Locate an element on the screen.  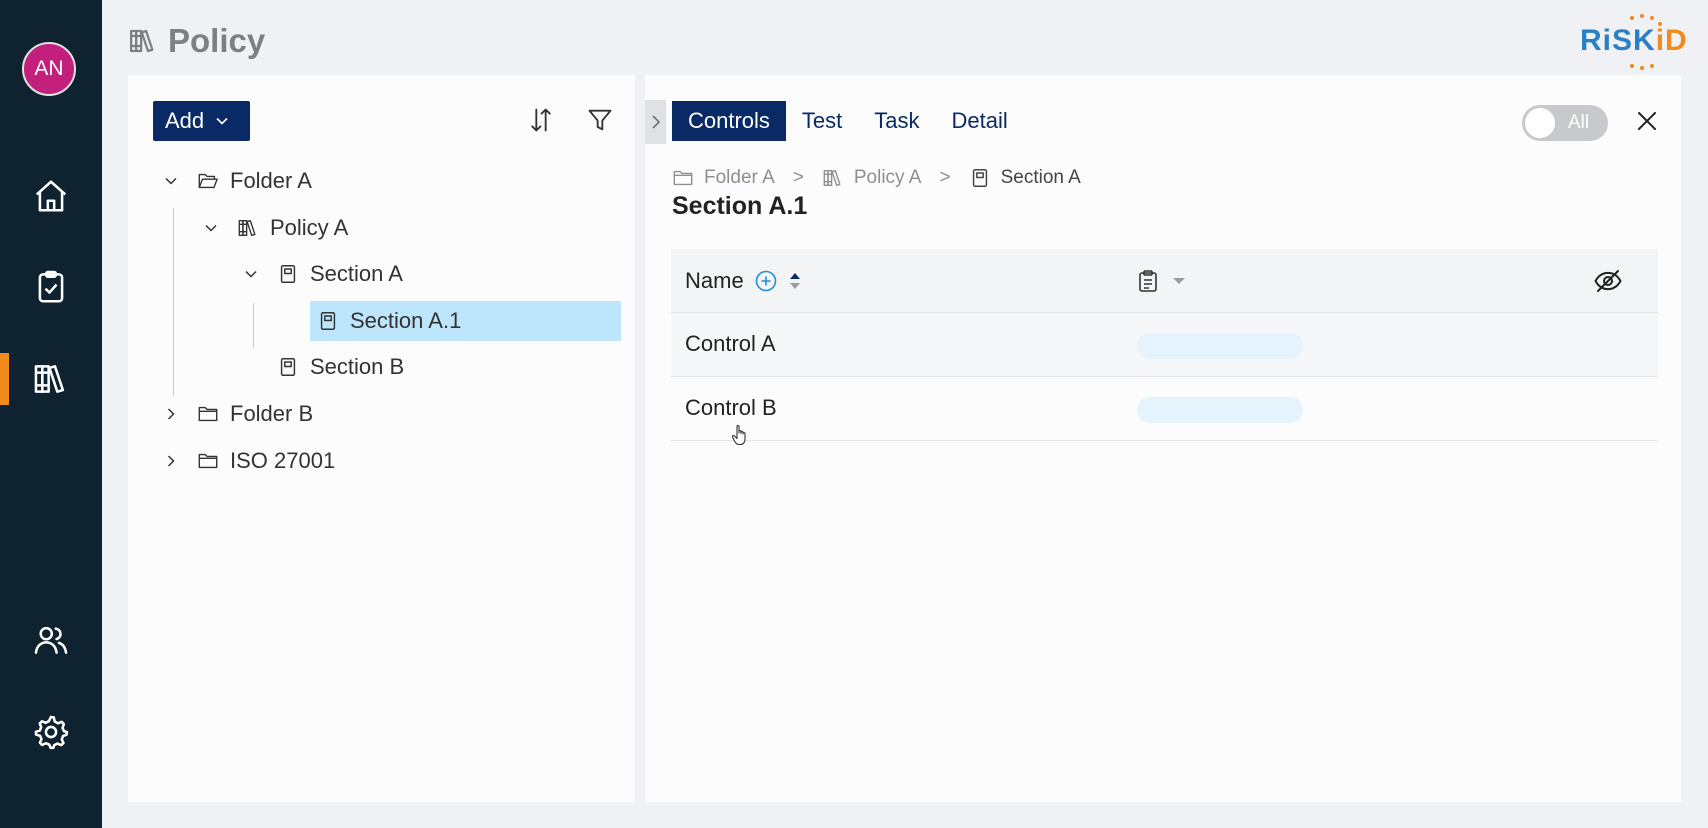
clipboard-check-icon is located at coordinates (51, 286).